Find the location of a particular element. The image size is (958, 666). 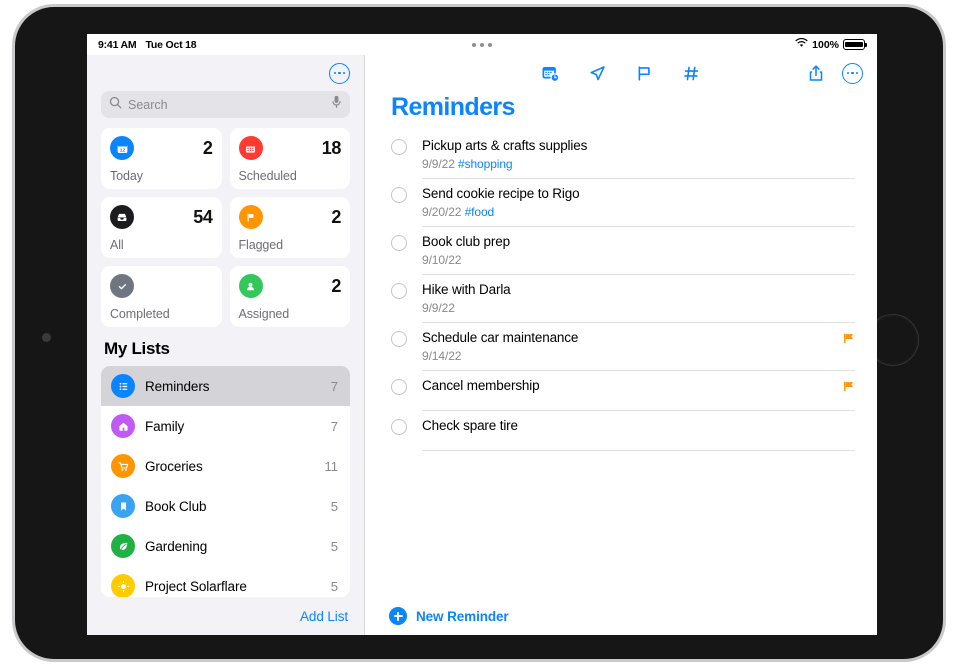

main-toolbar-right is located at coordinates (835, 73).